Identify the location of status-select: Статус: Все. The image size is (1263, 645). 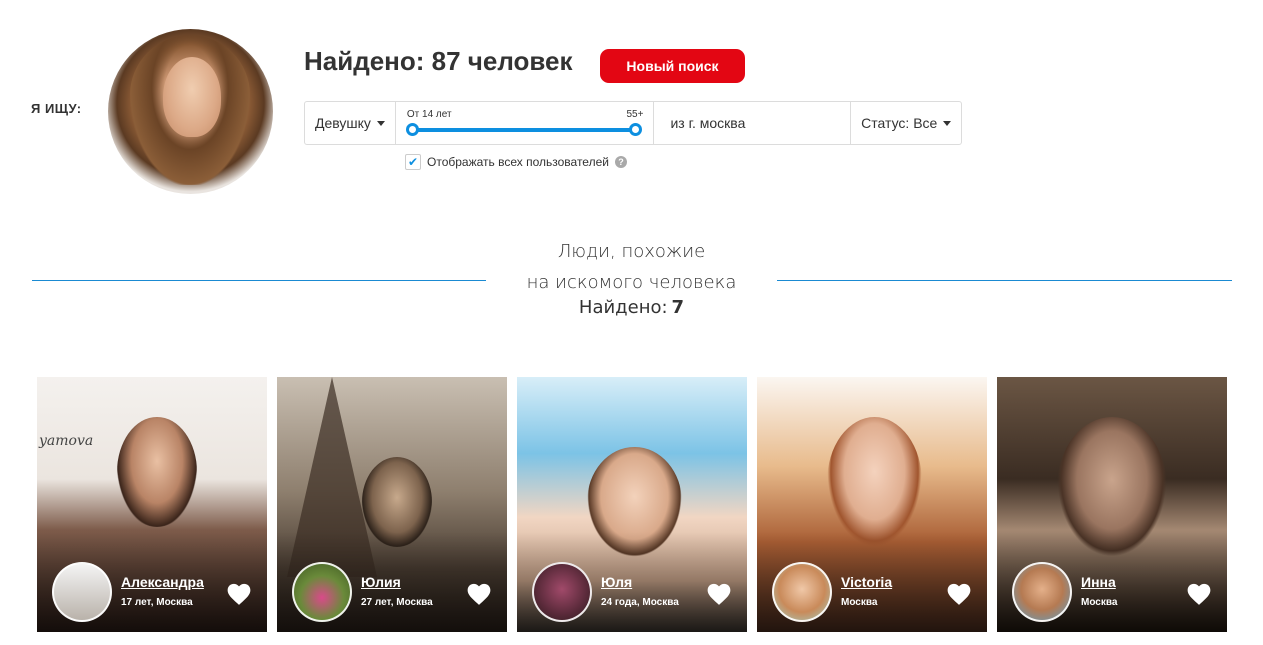
(906, 123).